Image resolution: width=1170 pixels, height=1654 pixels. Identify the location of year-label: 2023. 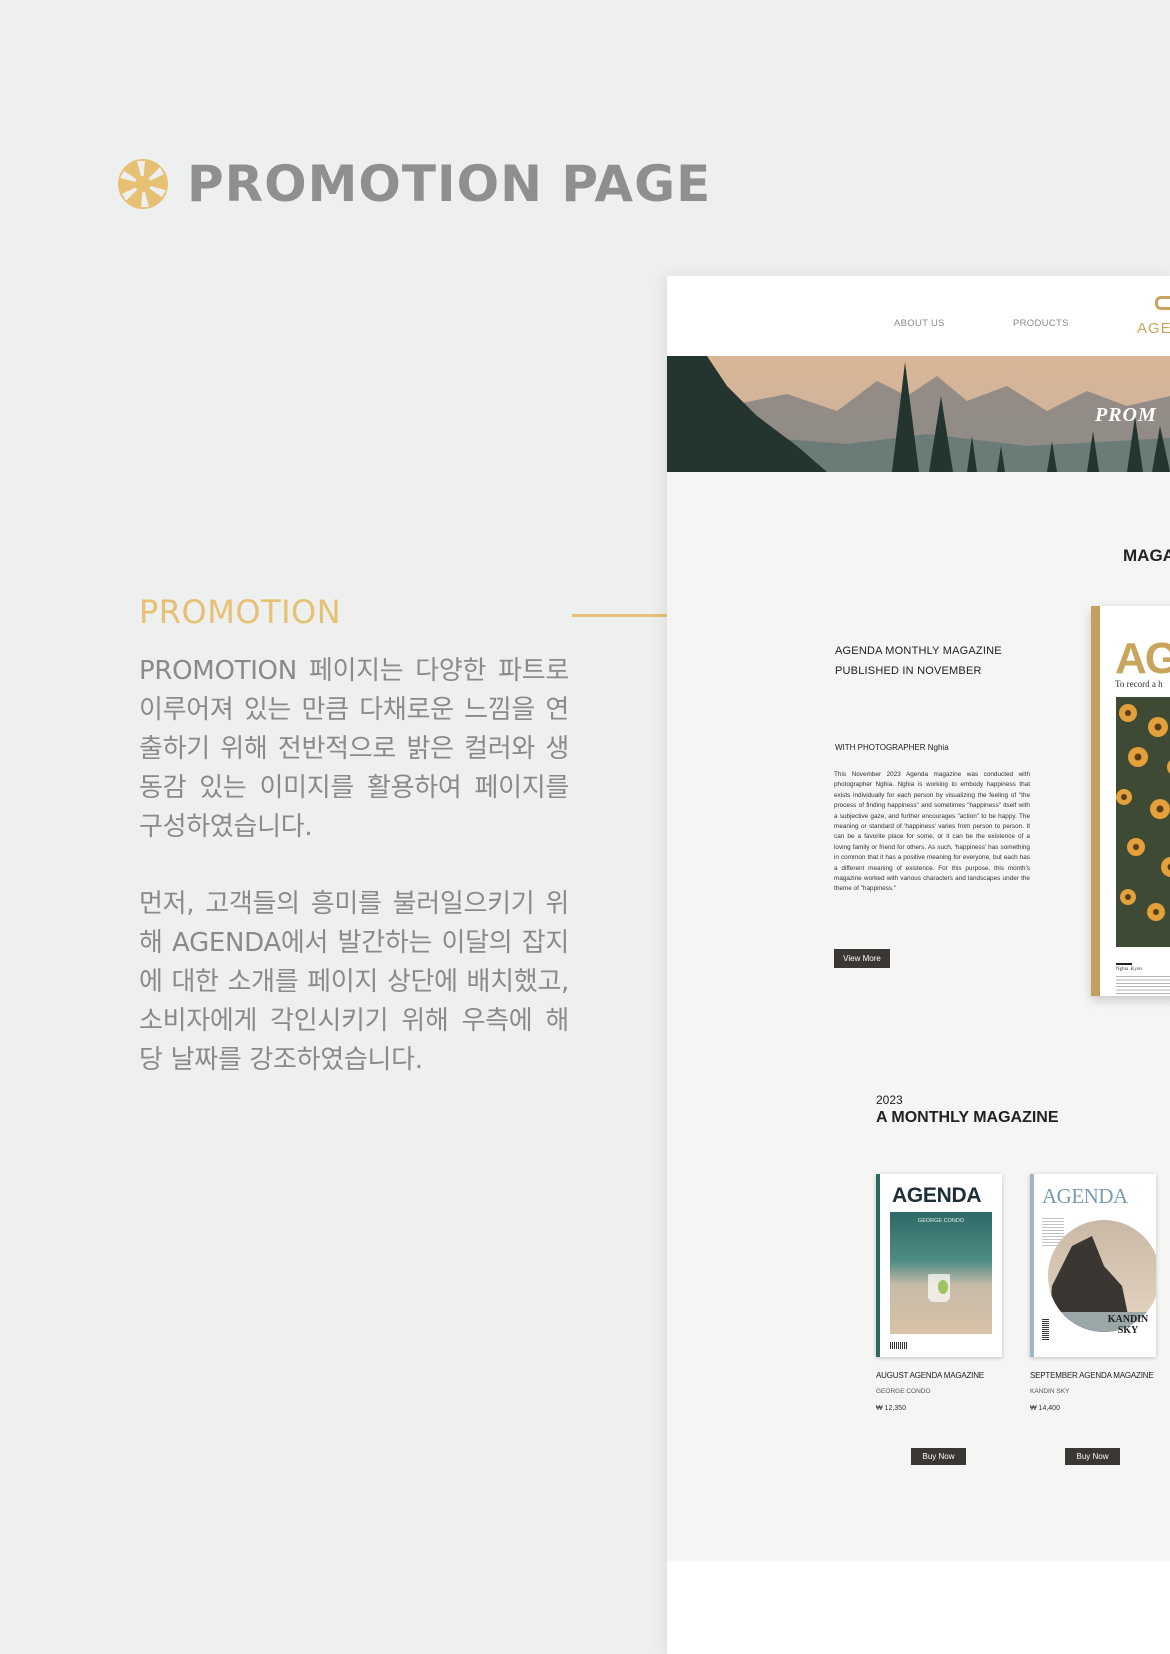
(889, 1100).